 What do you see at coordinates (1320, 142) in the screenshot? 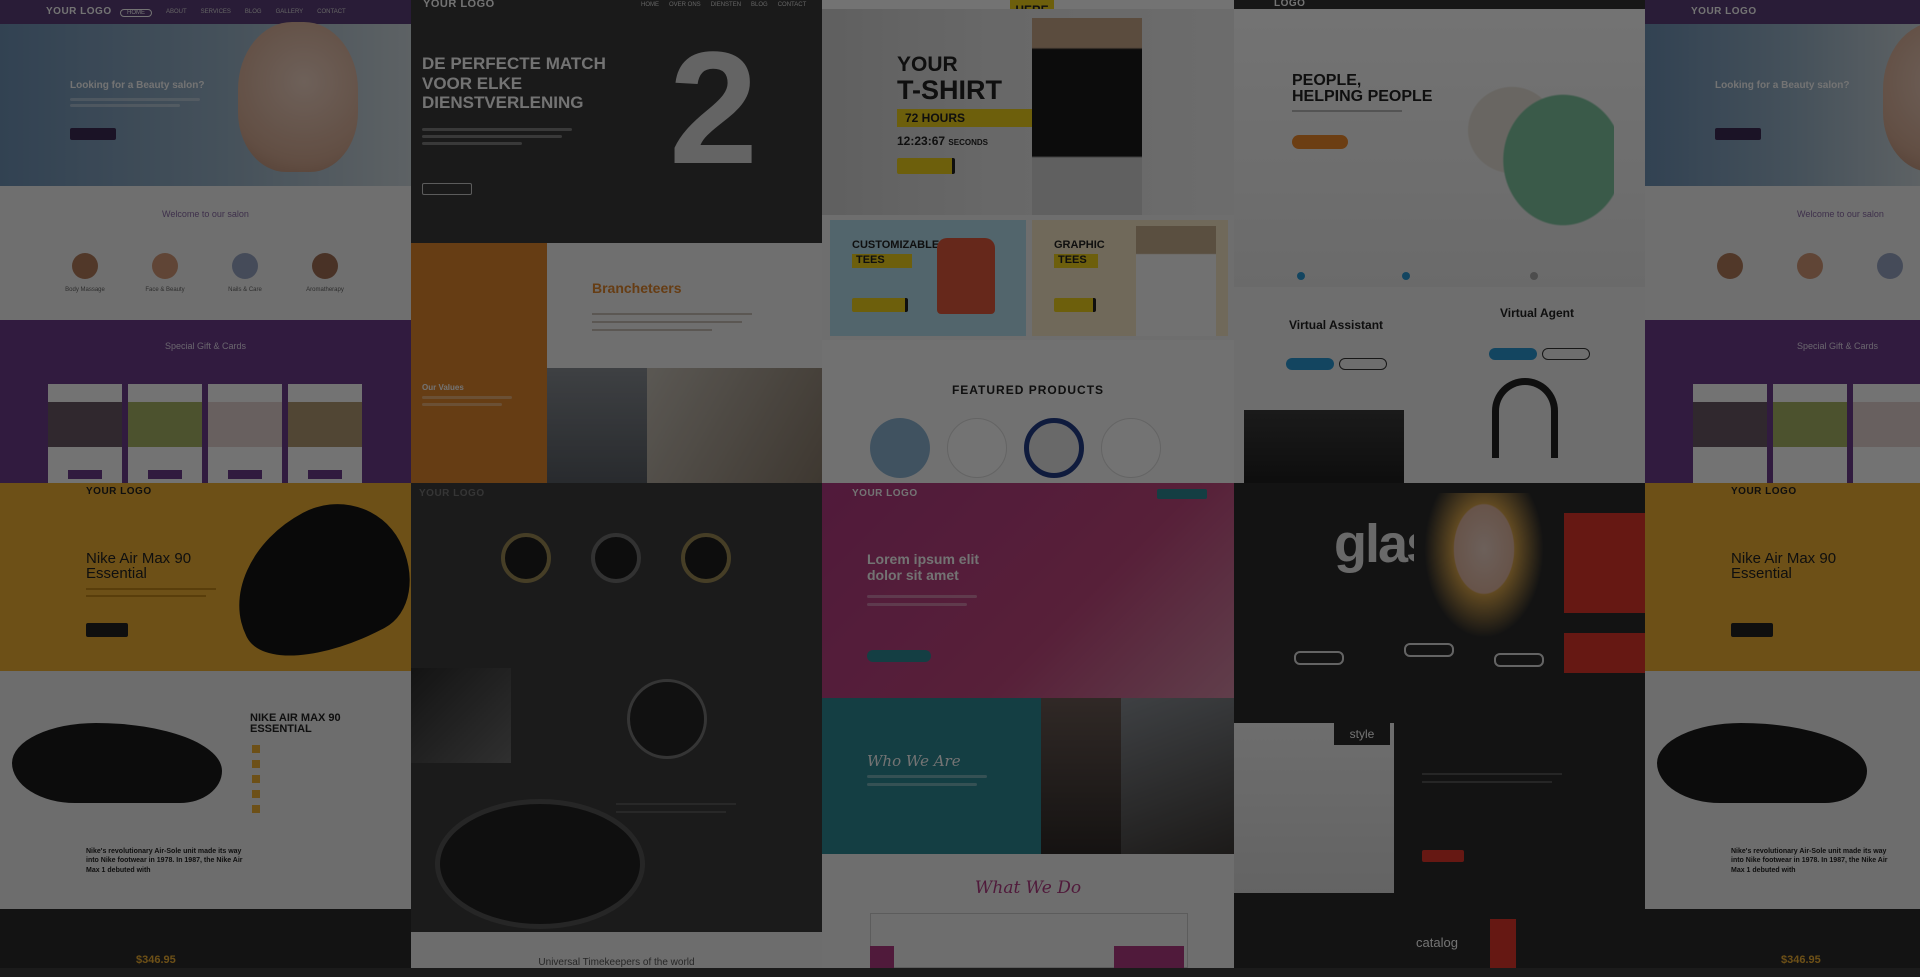
I see `cta-button` at bounding box center [1320, 142].